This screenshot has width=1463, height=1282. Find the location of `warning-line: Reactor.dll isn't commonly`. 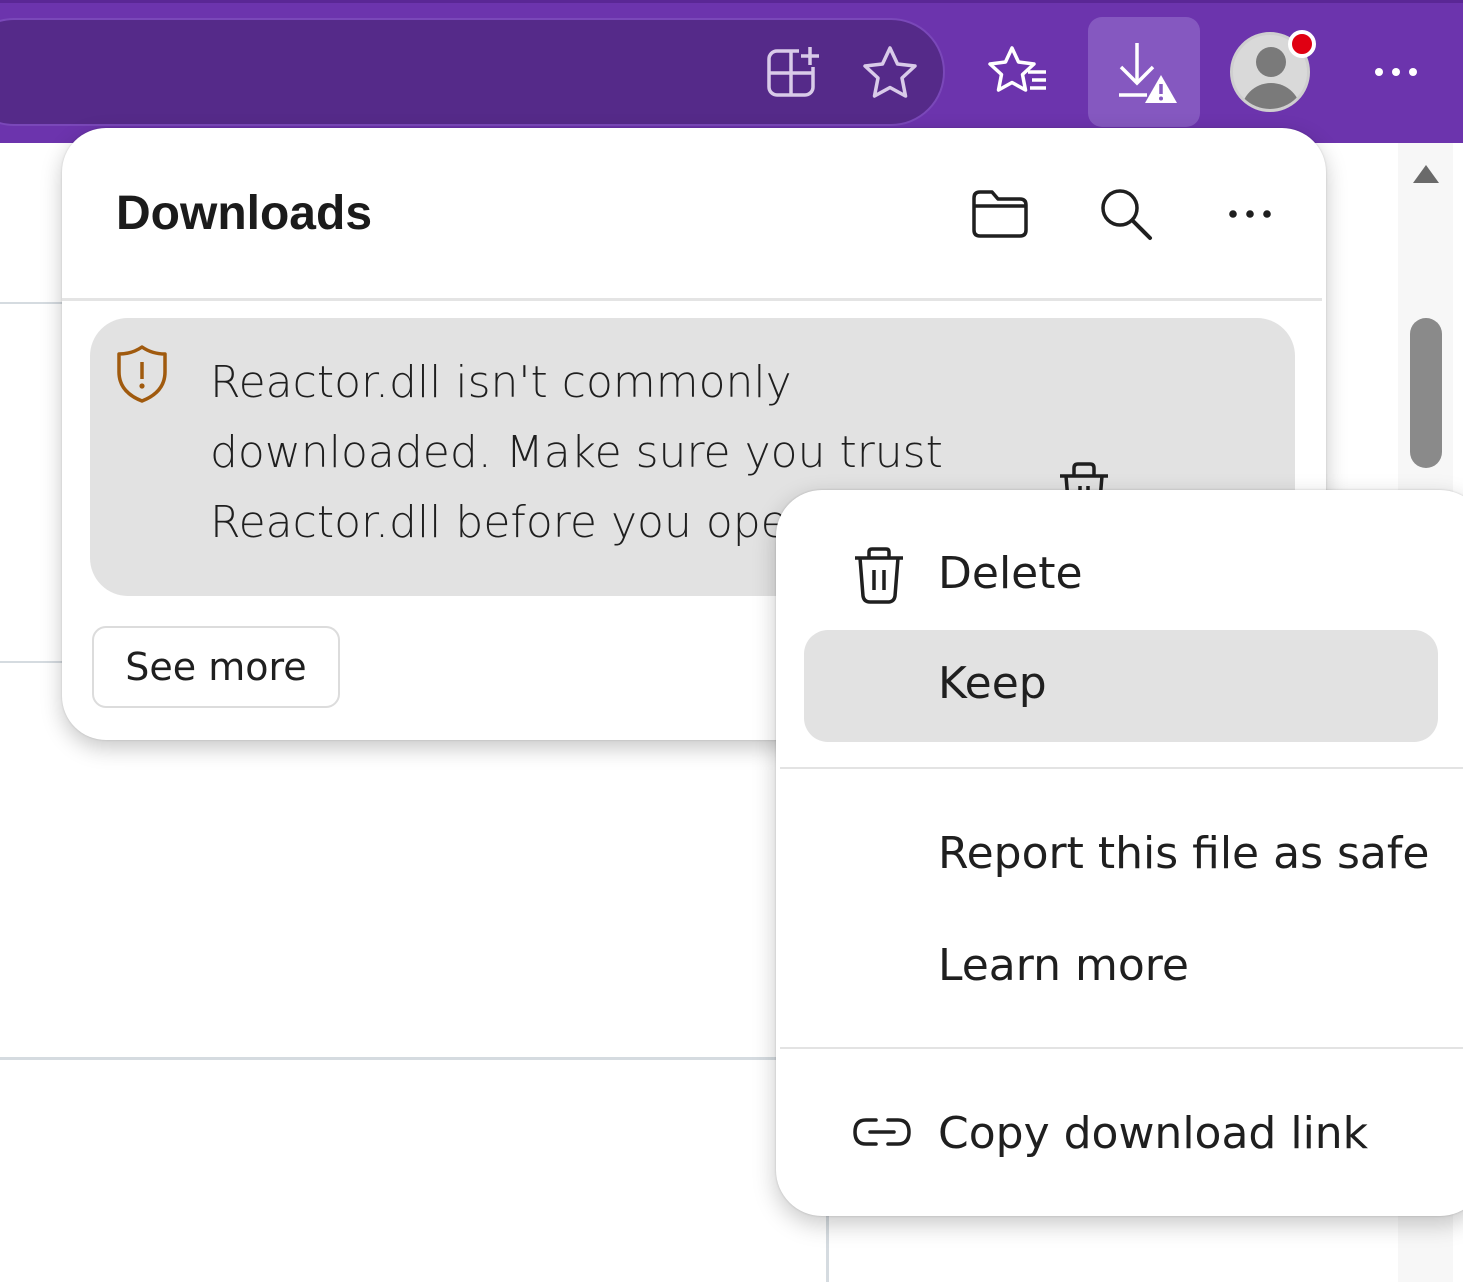

warning-line: Reactor.dll isn't commonly is located at coordinates (501, 382).